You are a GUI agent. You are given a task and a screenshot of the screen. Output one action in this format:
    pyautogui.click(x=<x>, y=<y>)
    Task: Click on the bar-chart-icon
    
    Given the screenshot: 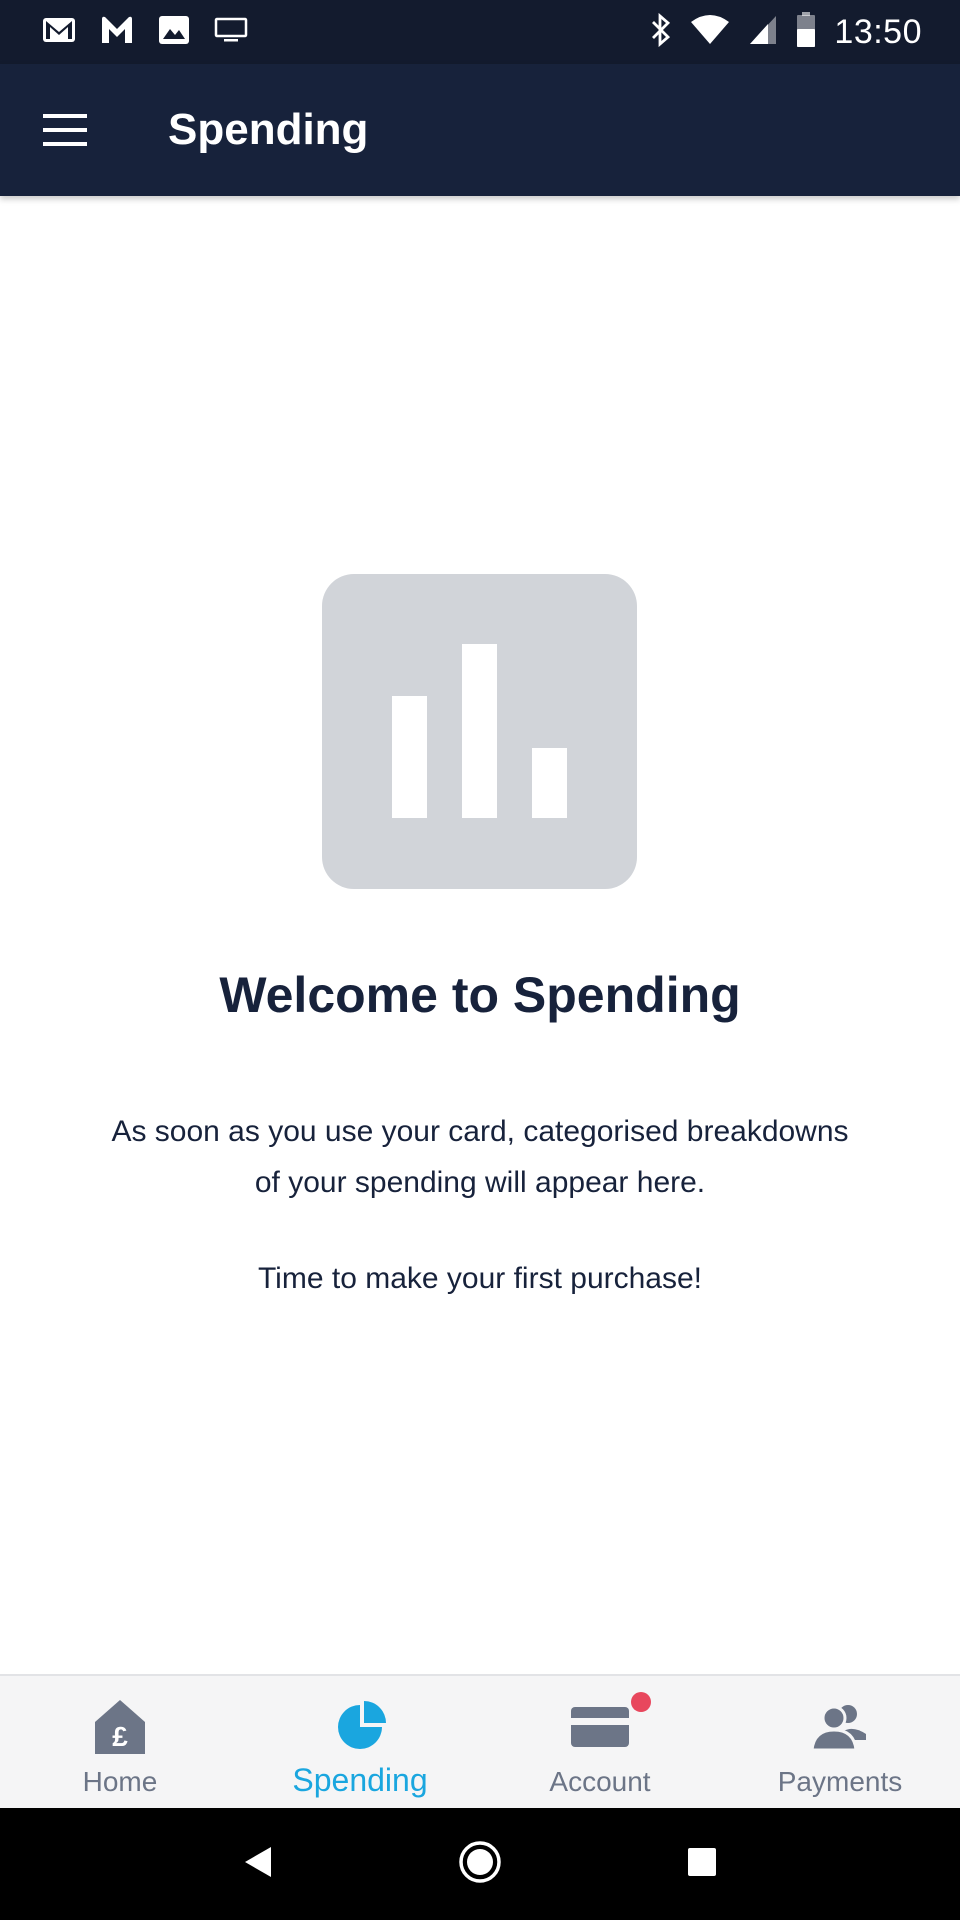 What is the action you would take?
    pyautogui.click(x=479, y=731)
    